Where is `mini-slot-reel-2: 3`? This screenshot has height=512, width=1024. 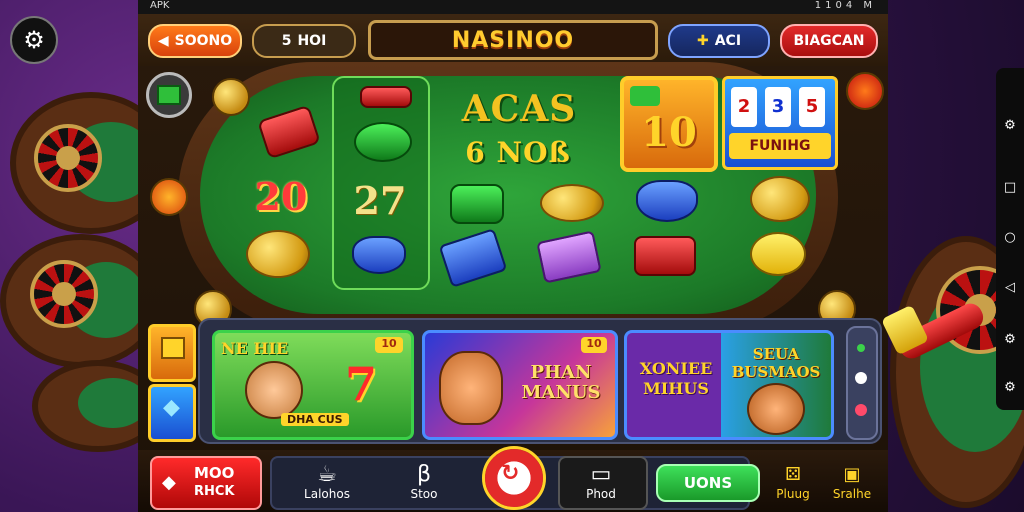 mini-slot-reel-2: 3 is located at coordinates (778, 107).